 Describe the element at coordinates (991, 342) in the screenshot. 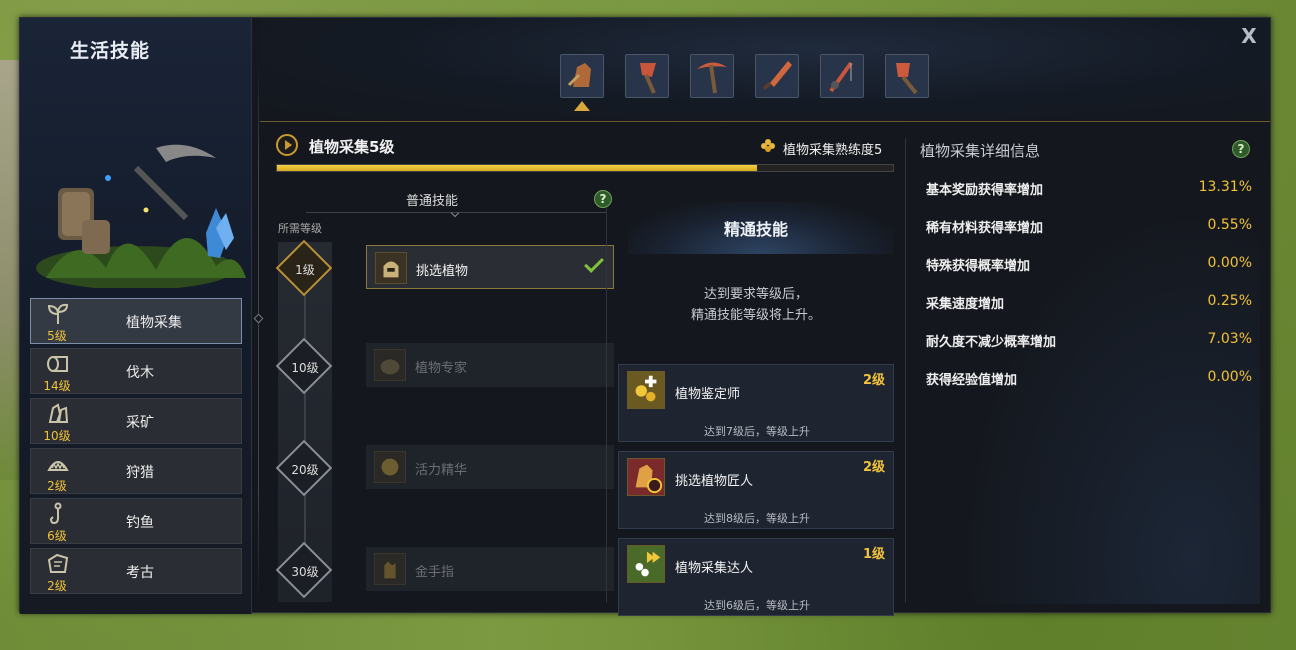

I see `stat-label: 耐久度不减少概率增加` at that location.